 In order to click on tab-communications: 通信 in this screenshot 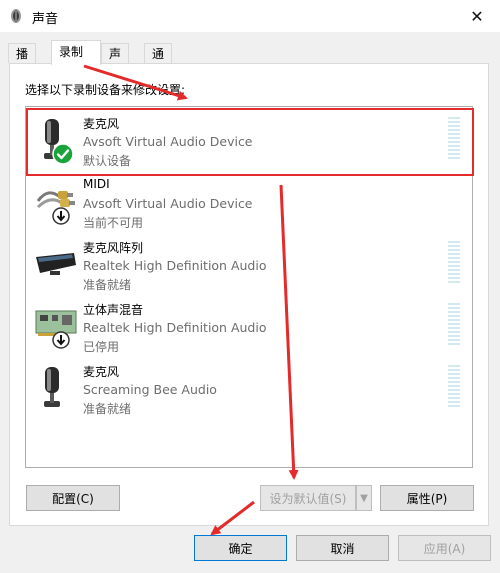, I will do `click(158, 62)`.